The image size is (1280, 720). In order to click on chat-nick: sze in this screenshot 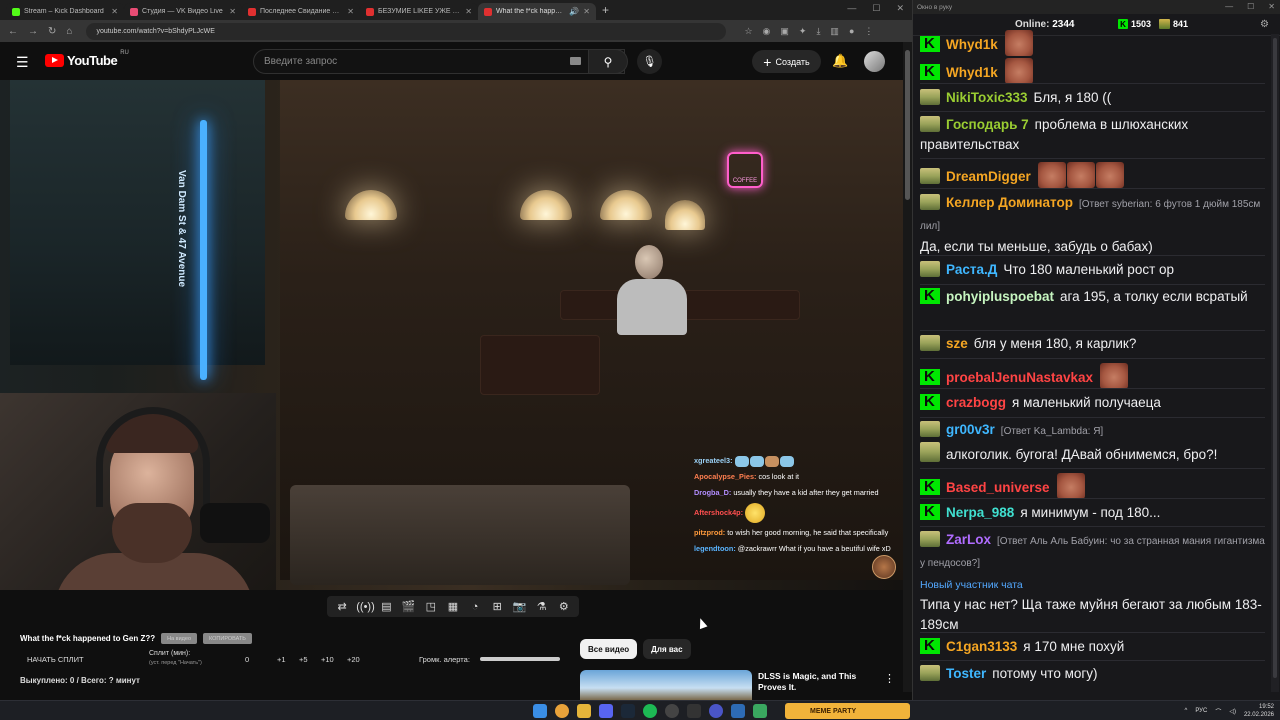, I will do `click(957, 343)`.